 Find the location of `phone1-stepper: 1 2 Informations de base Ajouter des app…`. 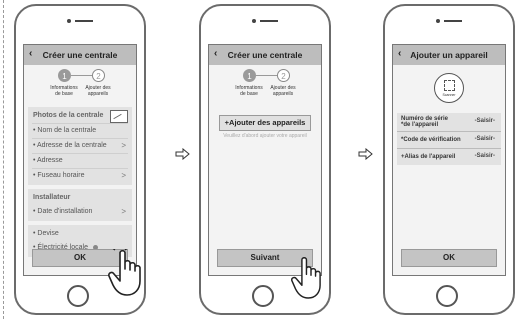

phone1-stepper: 1 2 Informations de base Ajouter des app… is located at coordinates (80, 86).